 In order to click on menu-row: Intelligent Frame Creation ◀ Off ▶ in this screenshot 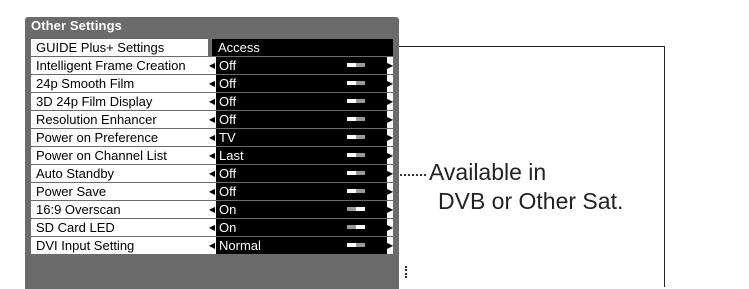, I will do `click(212, 65)`.